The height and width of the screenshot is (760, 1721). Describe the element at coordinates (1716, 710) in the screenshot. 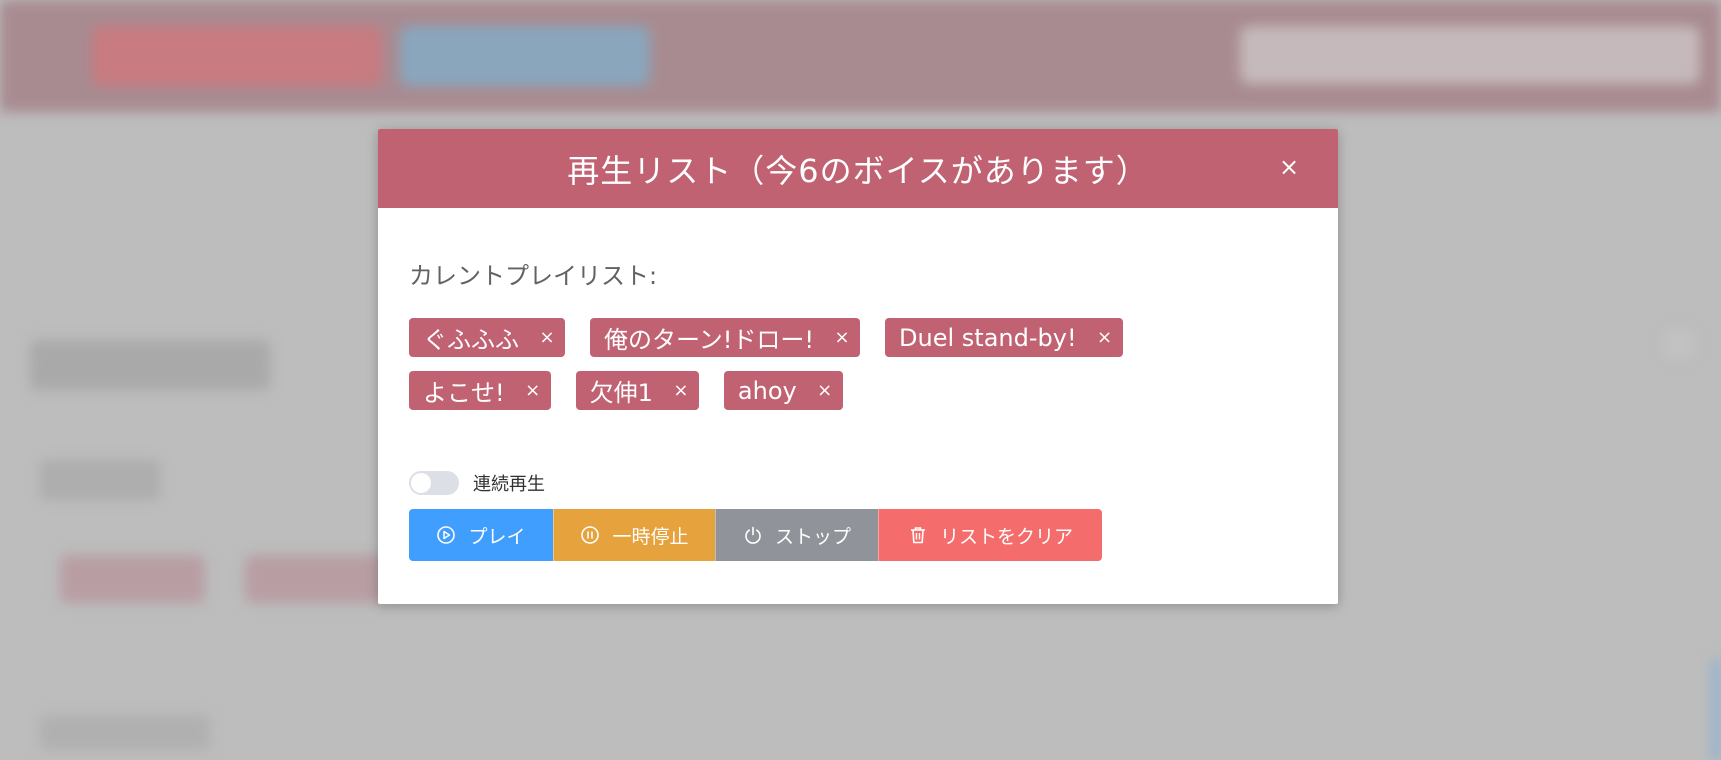

I see `background-edge` at that location.